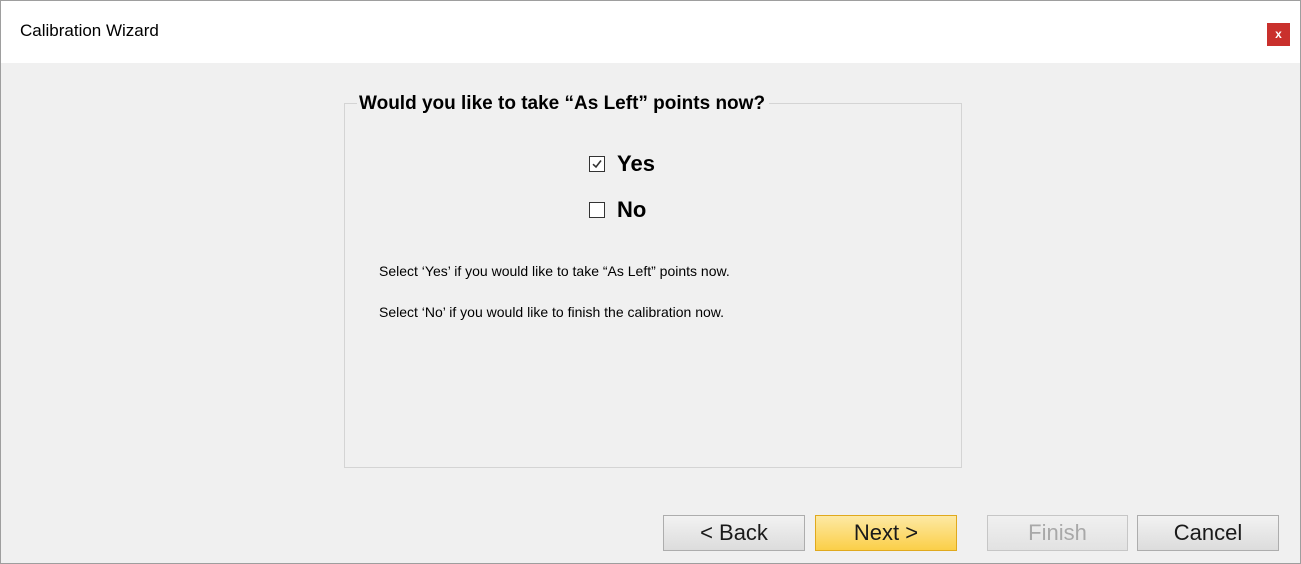  Describe the element at coordinates (734, 533) in the screenshot. I see `back-button: < Back` at that location.